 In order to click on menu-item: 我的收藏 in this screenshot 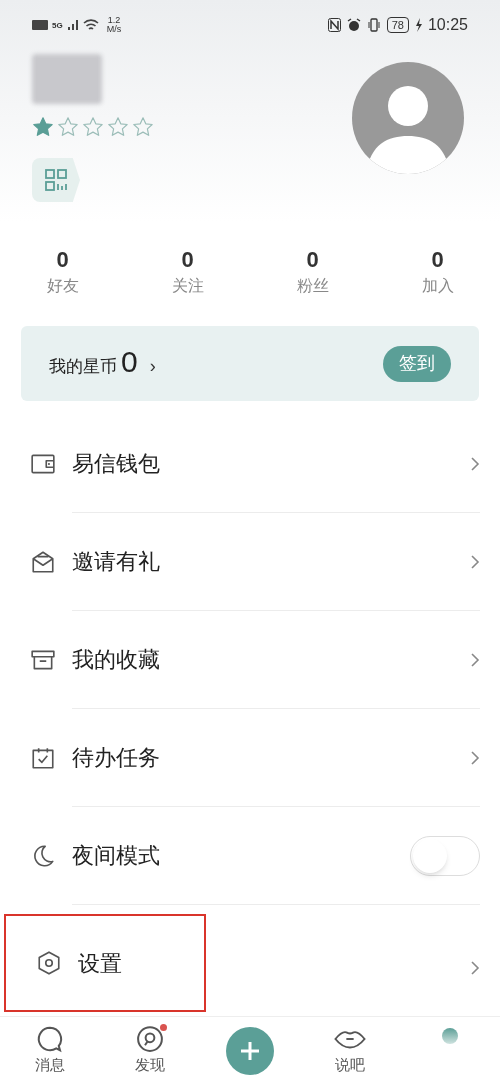, I will do `click(250, 660)`.